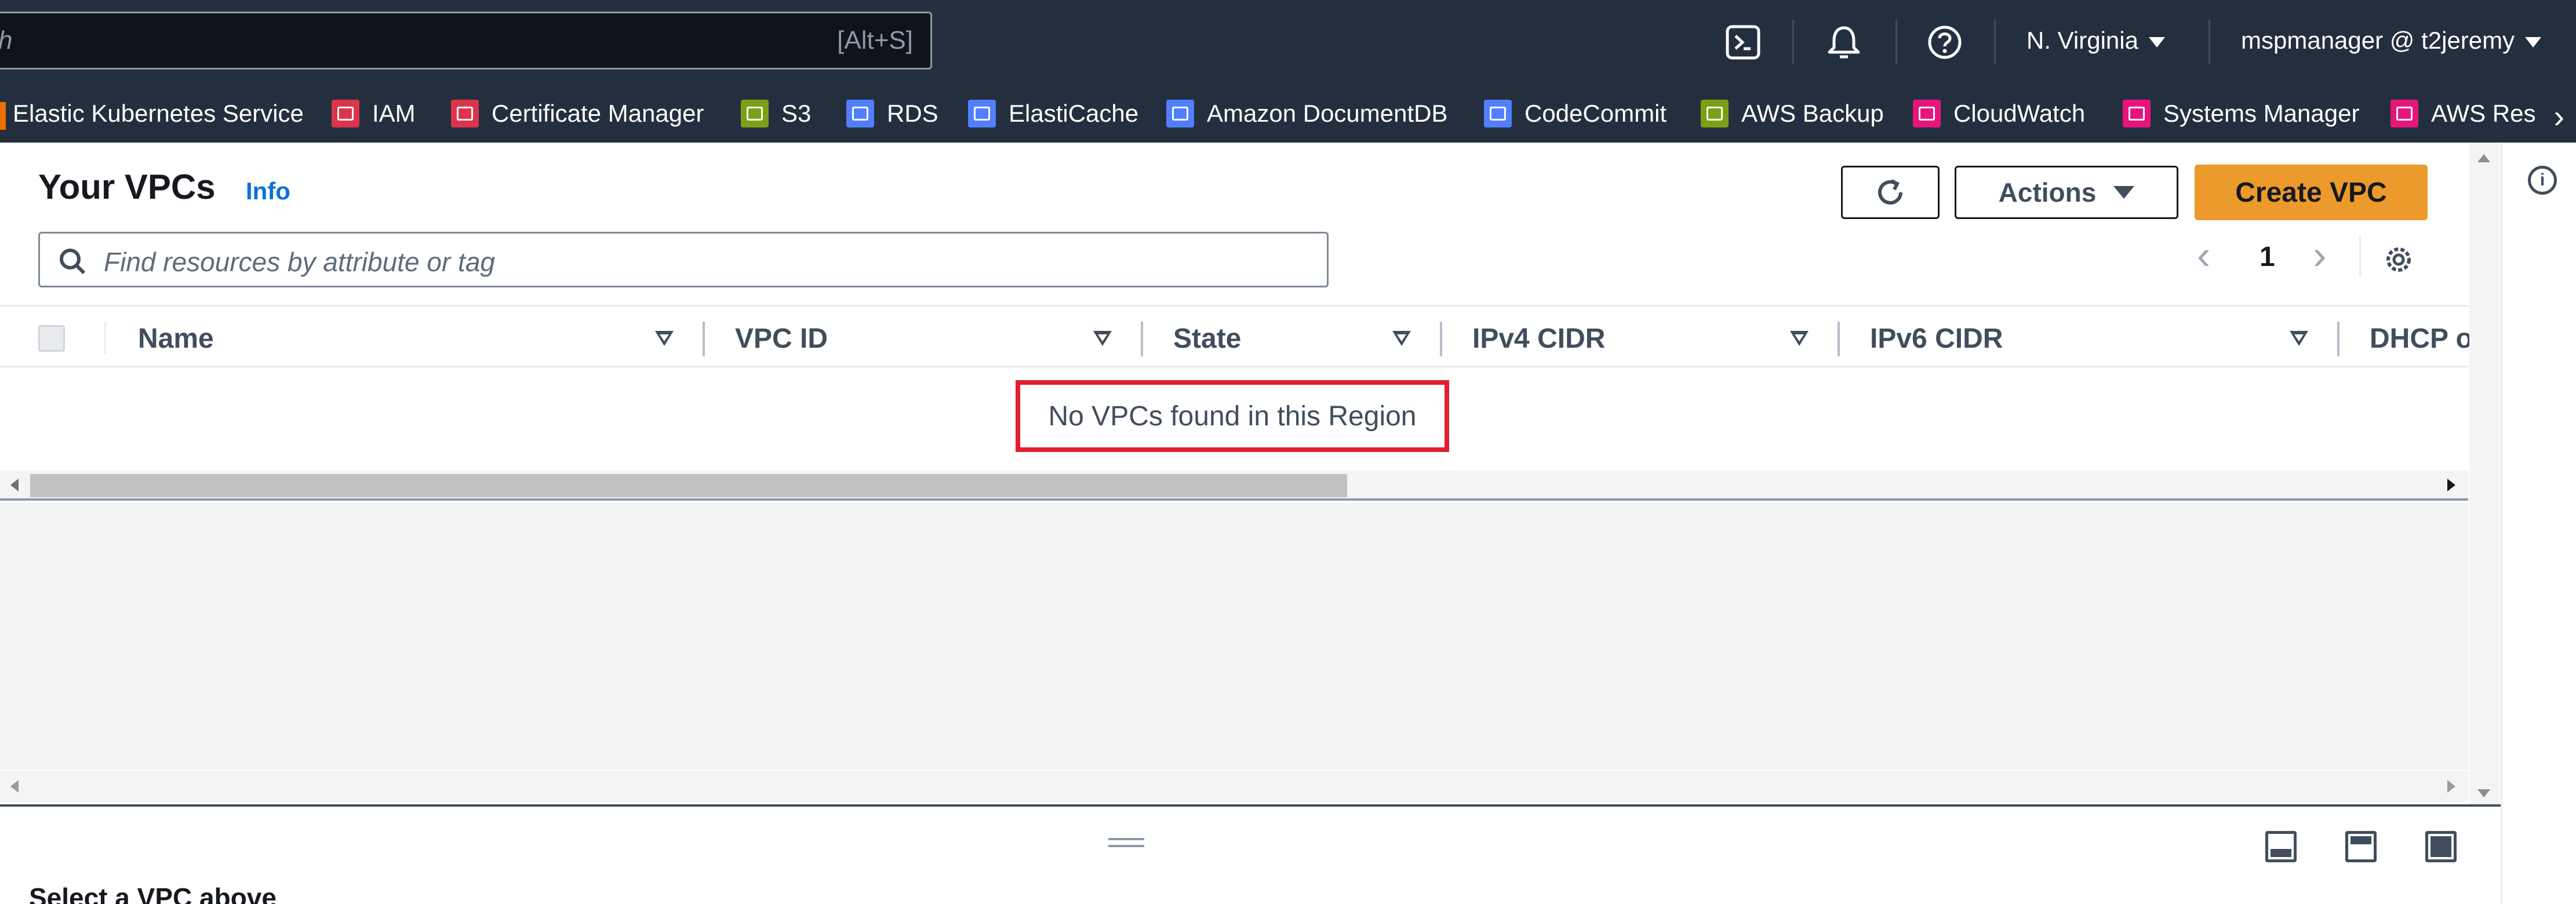 The width and height of the screenshot is (2576, 904). What do you see at coordinates (158, 114) in the screenshot?
I see `favorite-eks: Elastic Kubernetes Service` at bounding box center [158, 114].